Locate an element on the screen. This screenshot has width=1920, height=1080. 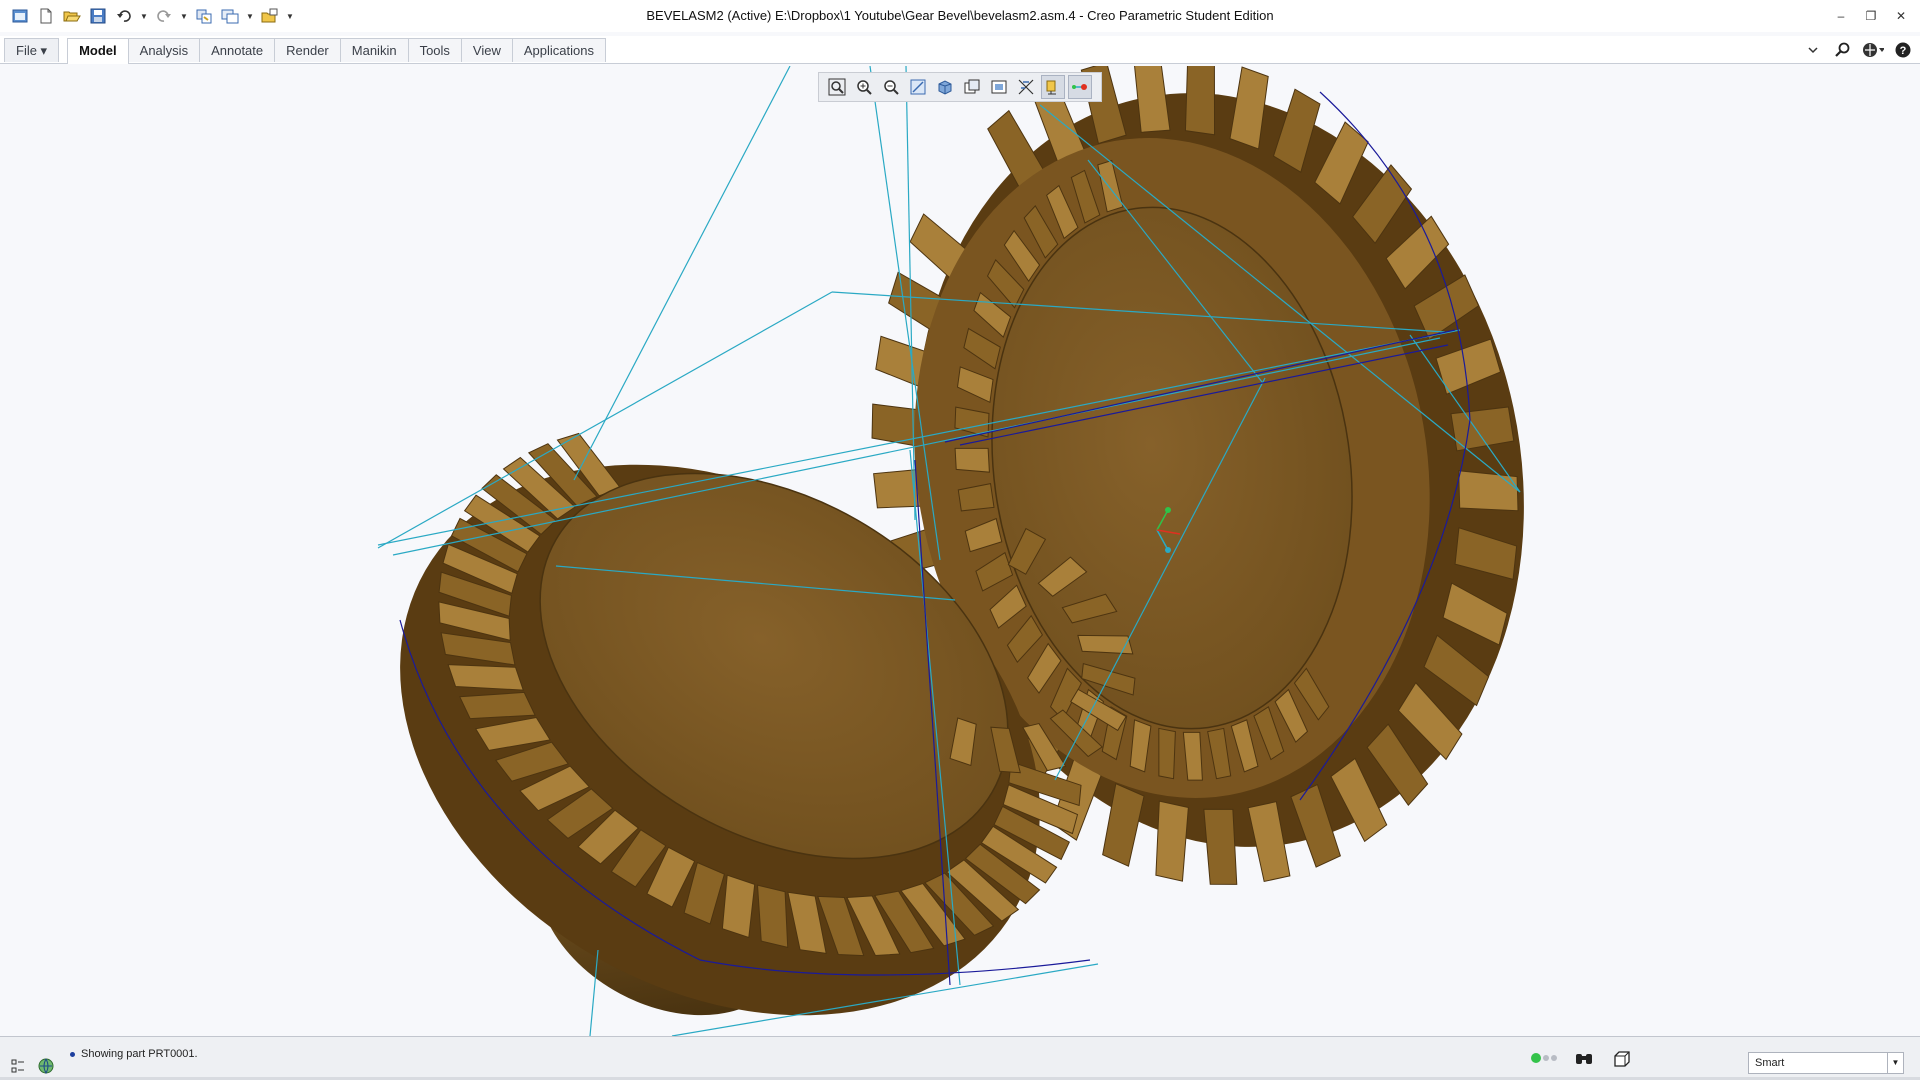
search-icon is located at coordinates (1843, 50).